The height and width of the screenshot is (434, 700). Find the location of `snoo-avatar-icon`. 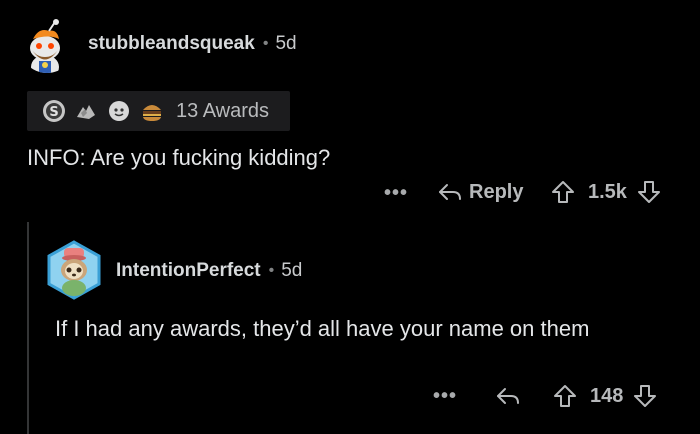

snoo-avatar-icon is located at coordinates (47, 45).